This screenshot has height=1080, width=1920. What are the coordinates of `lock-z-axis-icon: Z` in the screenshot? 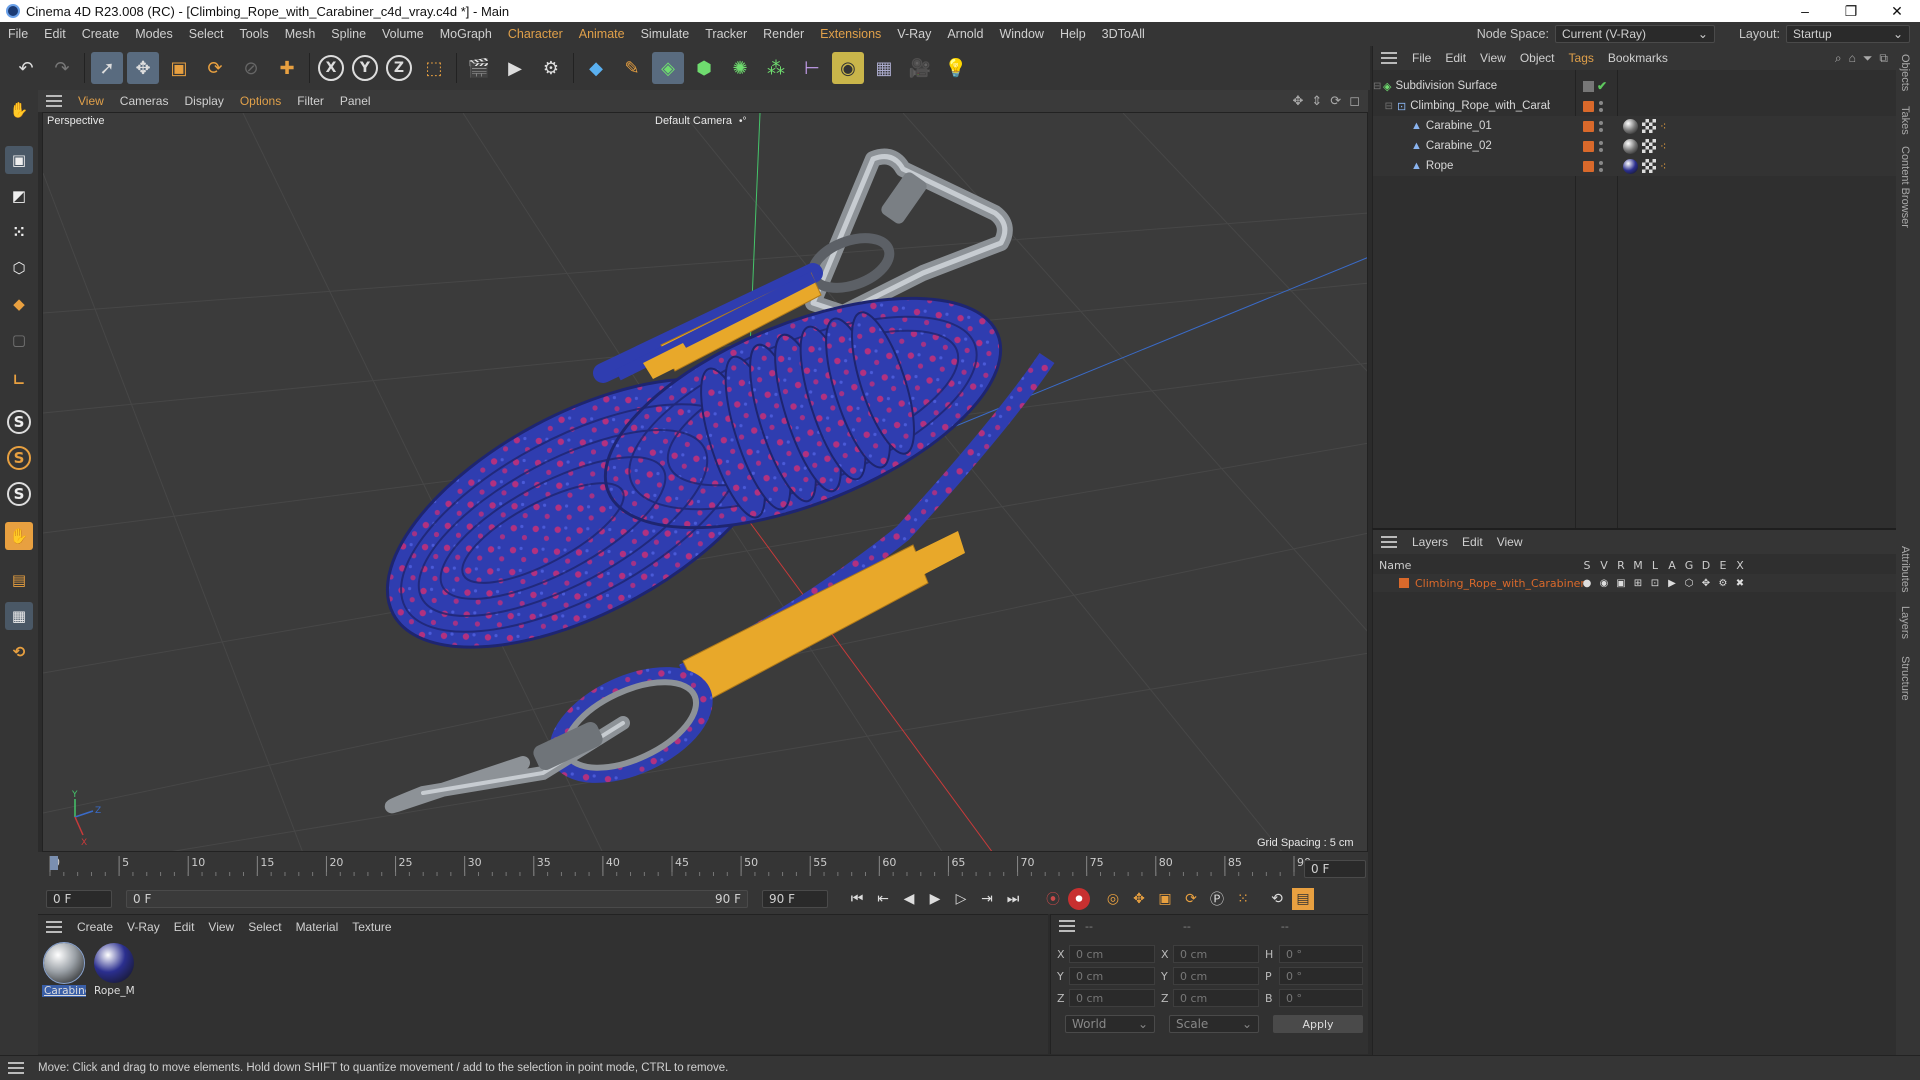 It's located at (399, 68).